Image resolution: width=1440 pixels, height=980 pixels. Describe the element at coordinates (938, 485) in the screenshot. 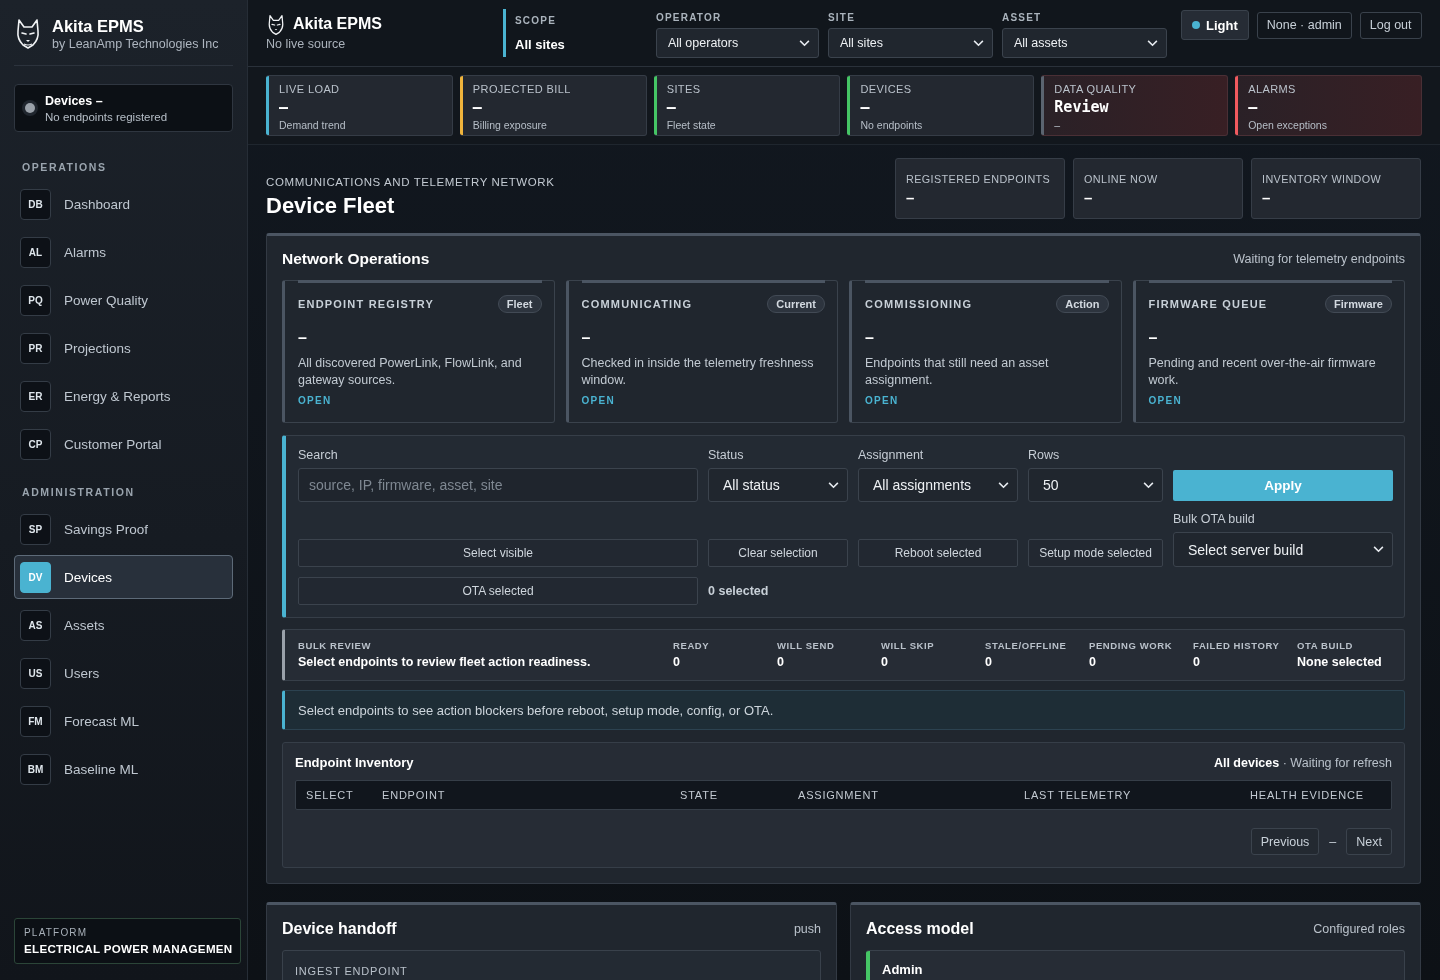

I see `filter-select: All assignments` at that location.